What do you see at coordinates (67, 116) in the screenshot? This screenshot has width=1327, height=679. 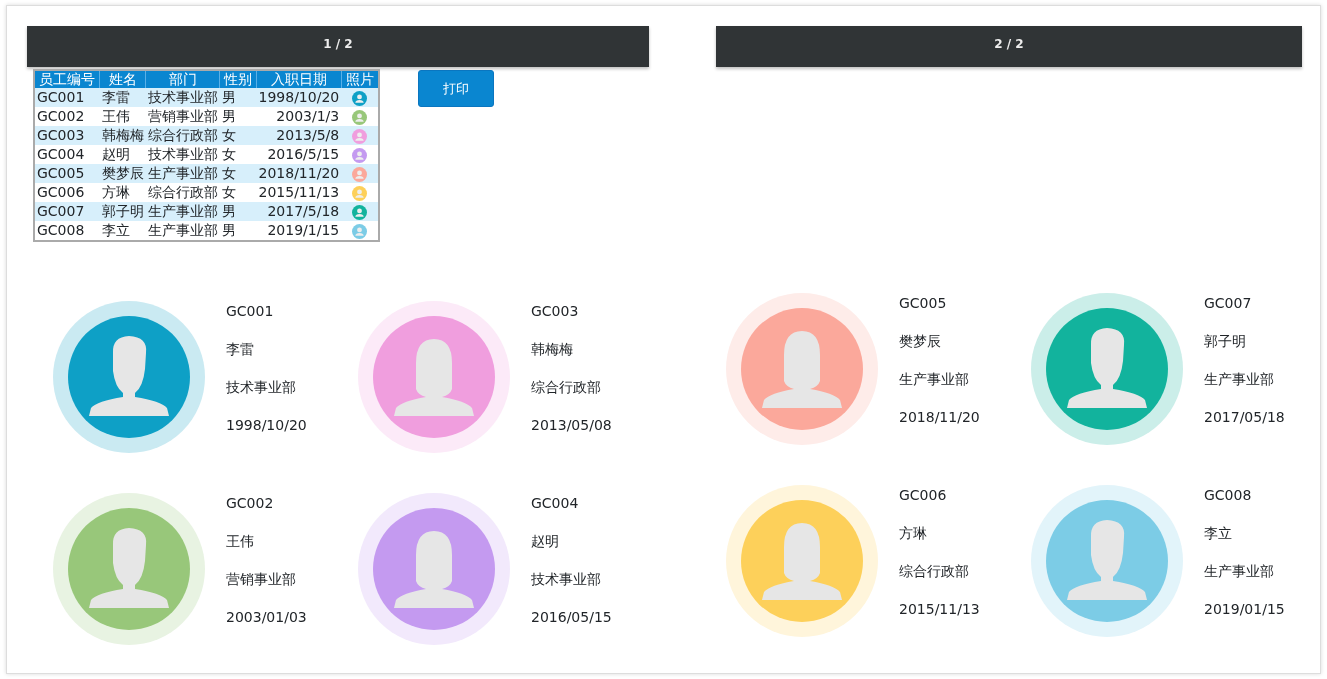 I see `table-cell: GC002` at bounding box center [67, 116].